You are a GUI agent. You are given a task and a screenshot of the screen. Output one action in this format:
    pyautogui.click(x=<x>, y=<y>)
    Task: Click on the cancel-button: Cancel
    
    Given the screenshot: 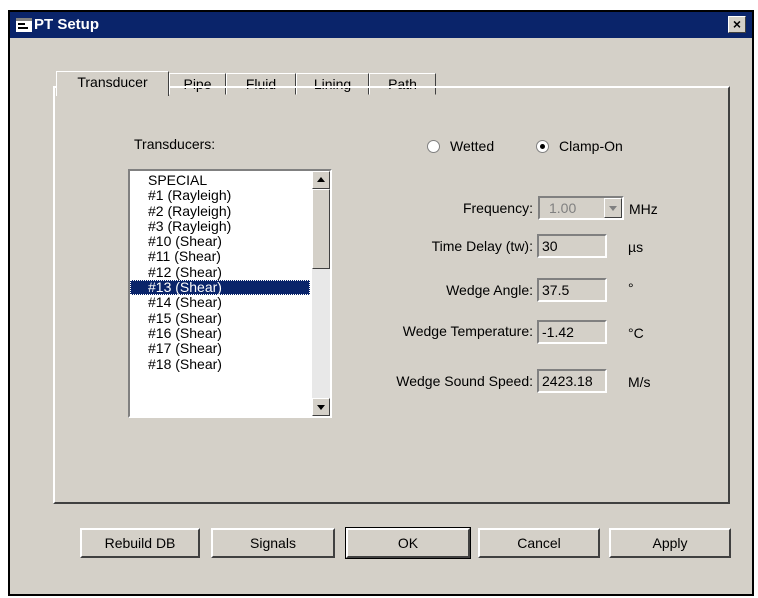 What is the action you would take?
    pyautogui.click(x=539, y=543)
    